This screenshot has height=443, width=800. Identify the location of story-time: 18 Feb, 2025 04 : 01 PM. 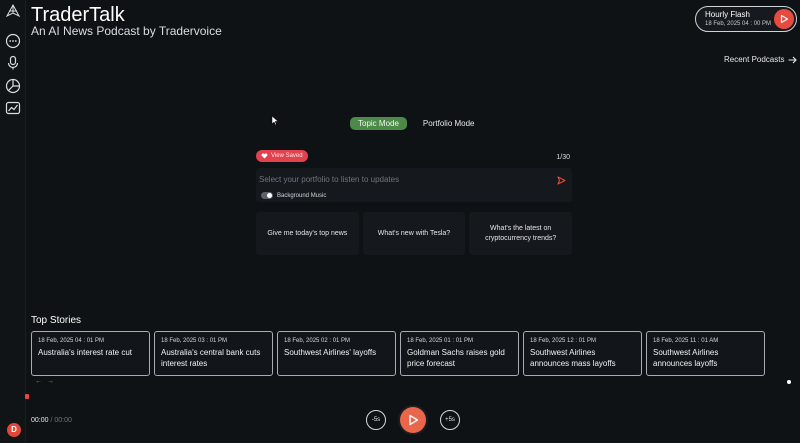
(71, 341).